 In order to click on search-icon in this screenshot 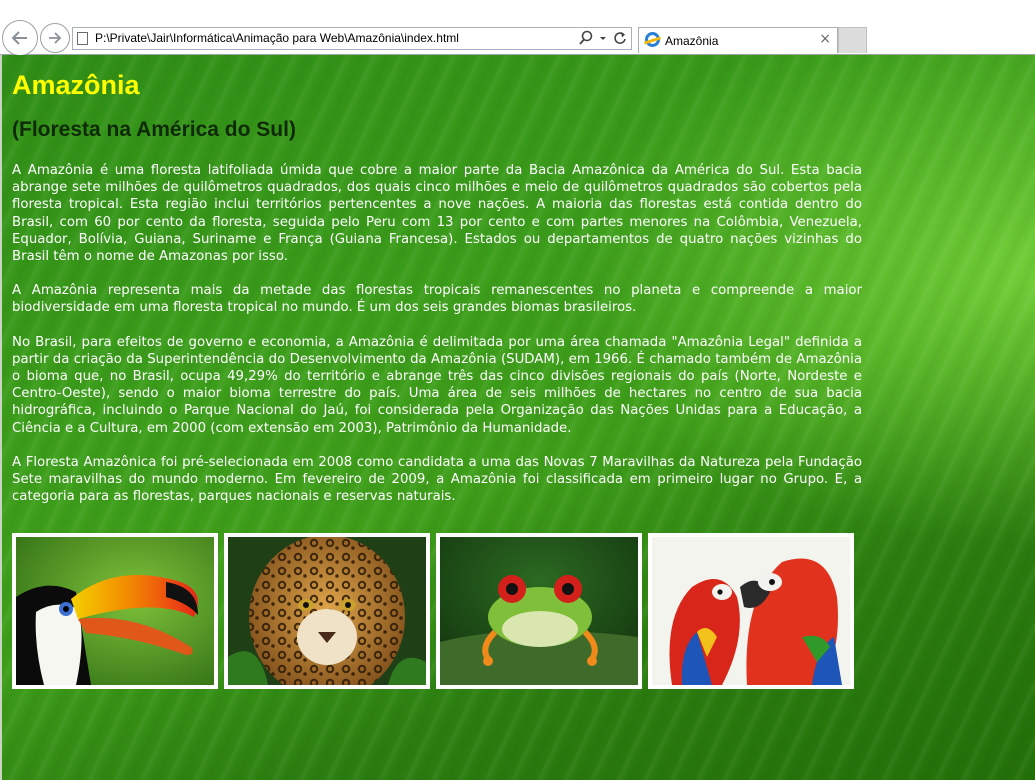, I will do `click(586, 38)`.